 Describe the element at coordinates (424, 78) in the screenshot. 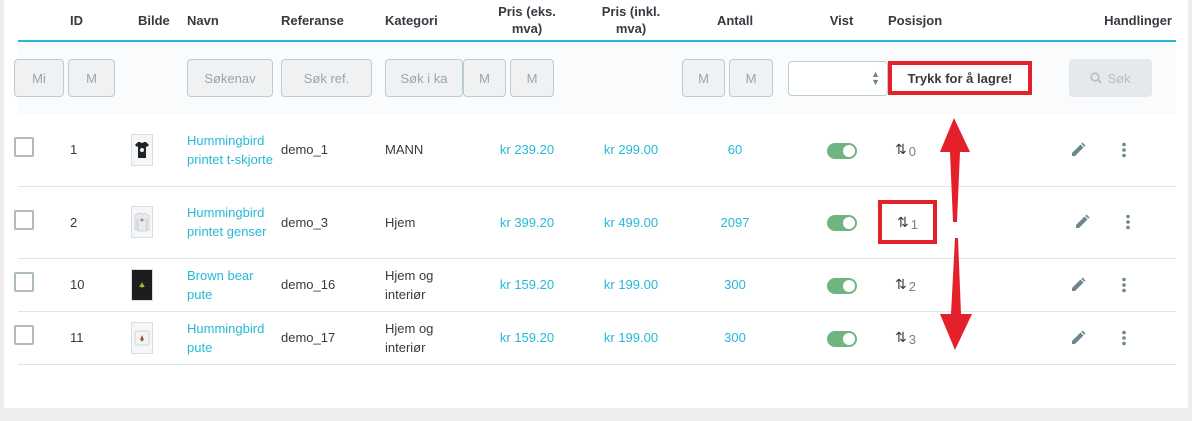

I see `category-search-input: Søk i ka` at that location.